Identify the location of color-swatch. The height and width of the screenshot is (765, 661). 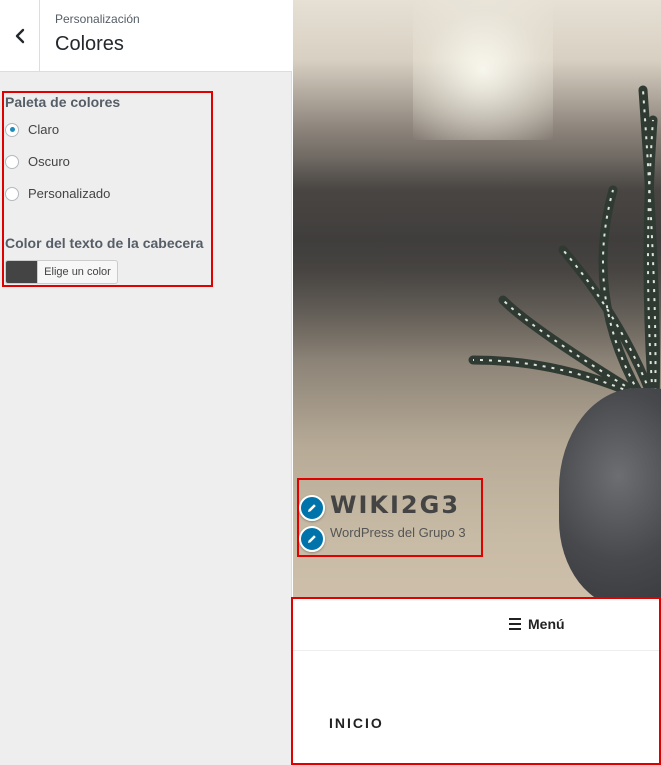
(21, 272).